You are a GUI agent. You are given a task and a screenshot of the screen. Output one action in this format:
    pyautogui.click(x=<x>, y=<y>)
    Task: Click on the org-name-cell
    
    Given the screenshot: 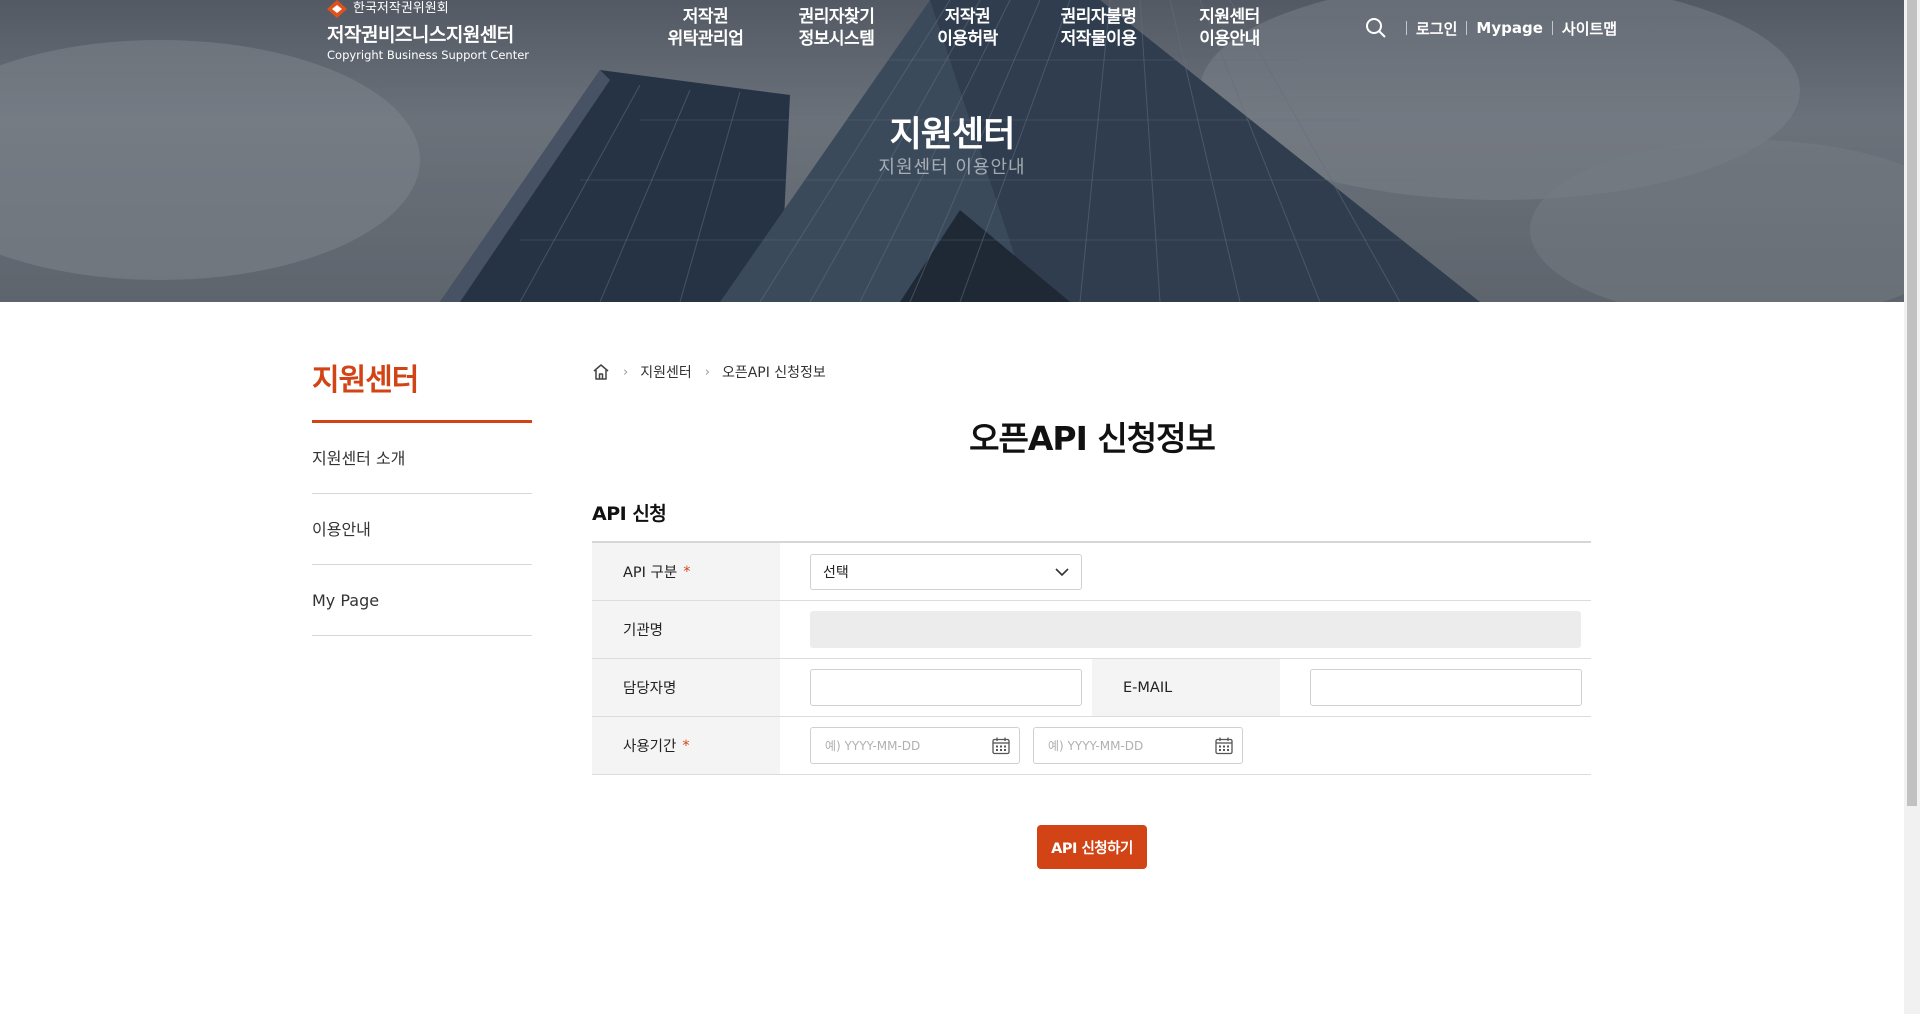 What is the action you would take?
    pyautogui.click(x=1185, y=629)
    